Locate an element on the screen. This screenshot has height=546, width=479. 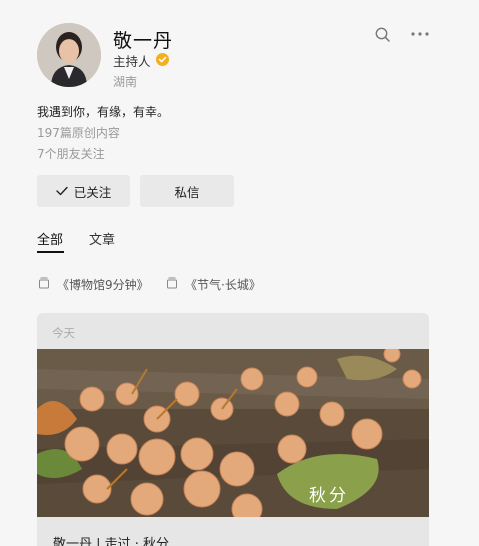
followed-button: 已关注 is located at coordinates (83, 191).